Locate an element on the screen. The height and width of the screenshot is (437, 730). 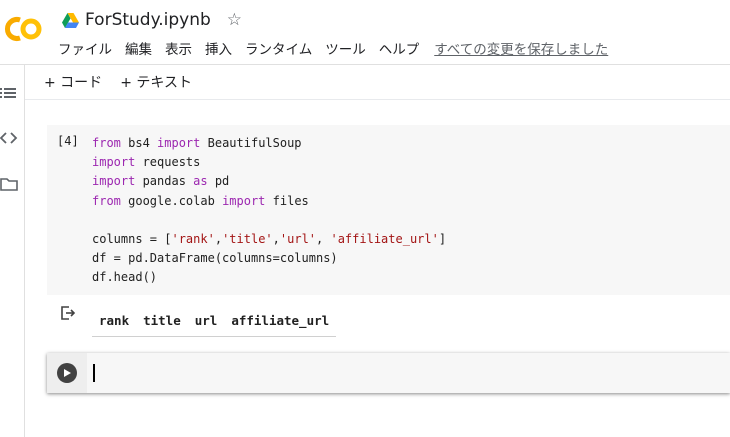
files-folder-icon is located at coordinates (9, 184).